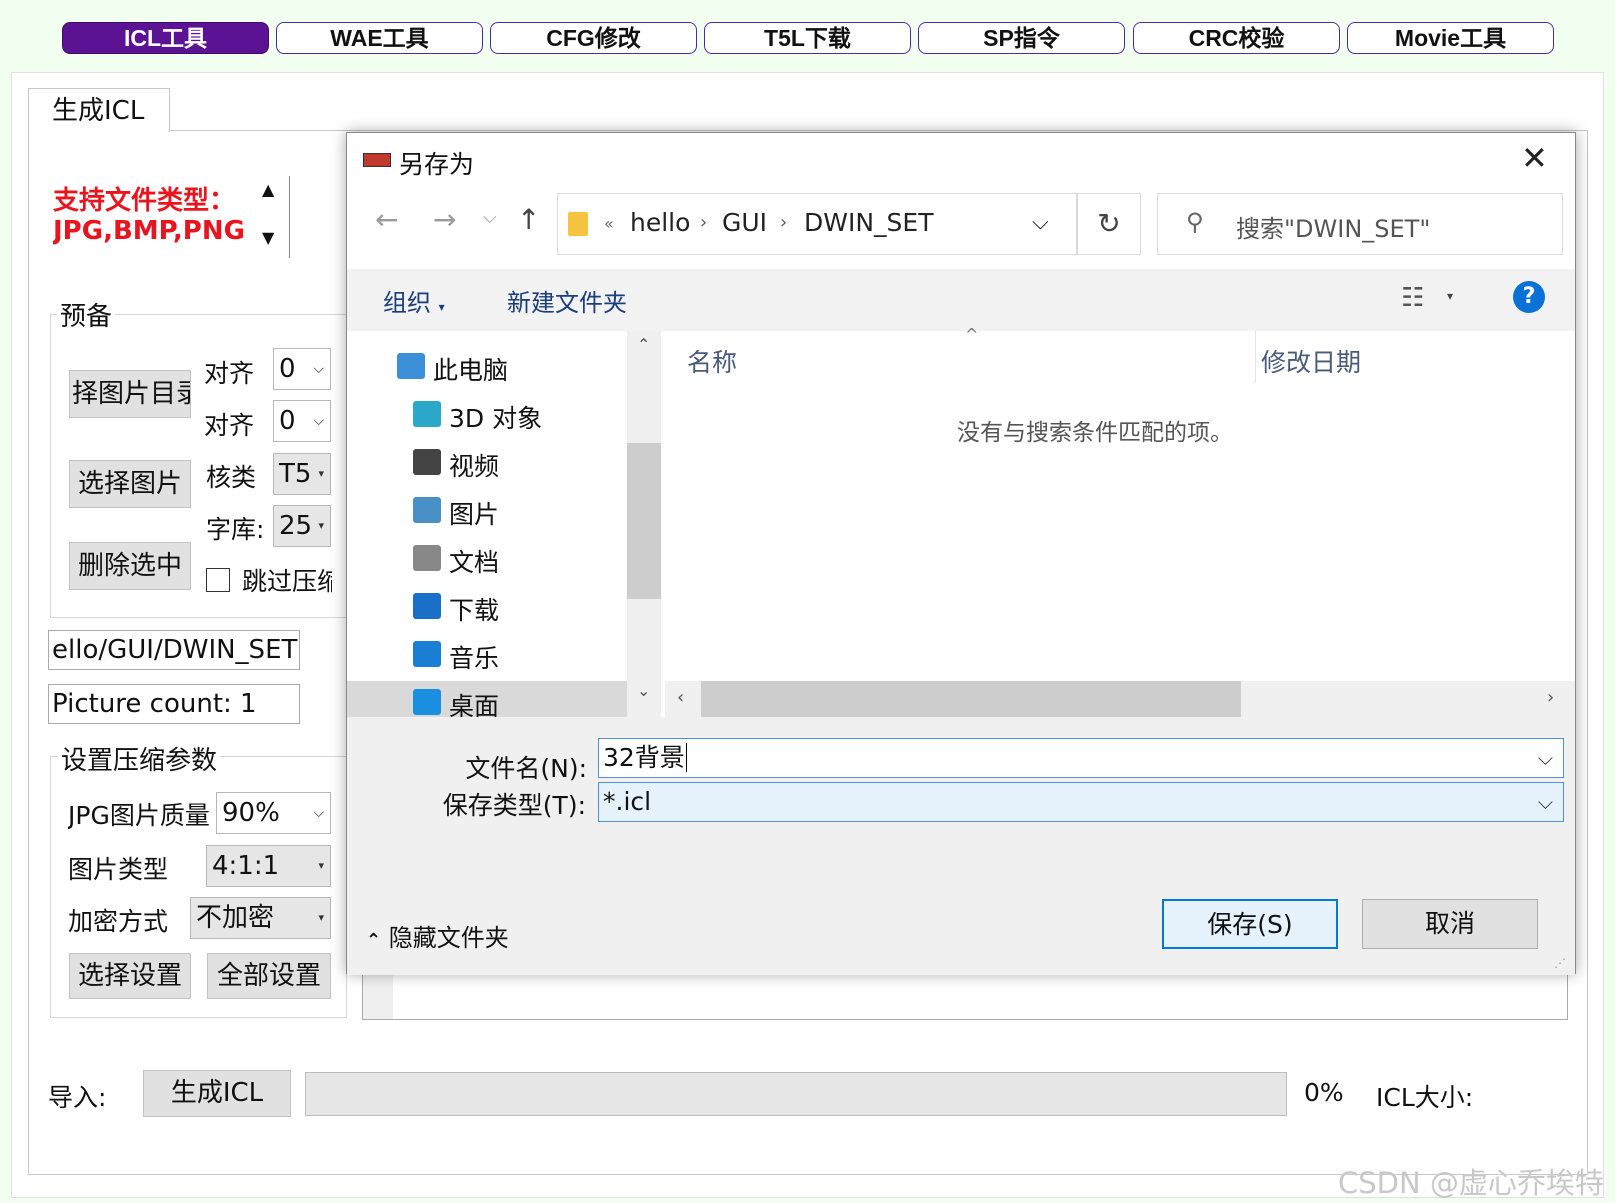 This screenshot has width=1615, height=1203. Describe the element at coordinates (1550, 697) in the screenshot. I see `scroll-right-icon: ›` at that location.